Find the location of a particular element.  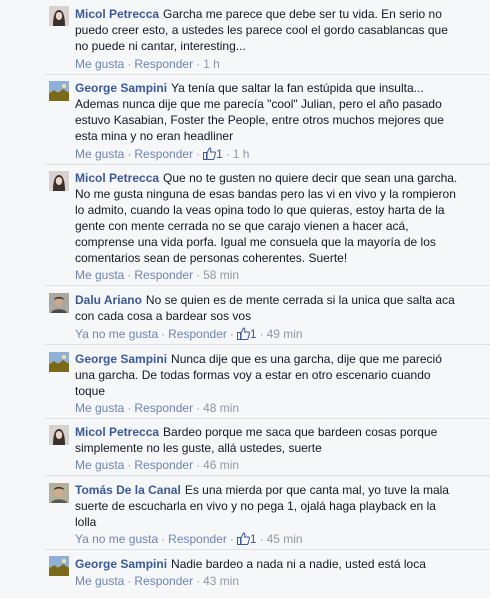

comment-actions: Me gusta · Responder · 1 · 1 h is located at coordinates (162, 154).